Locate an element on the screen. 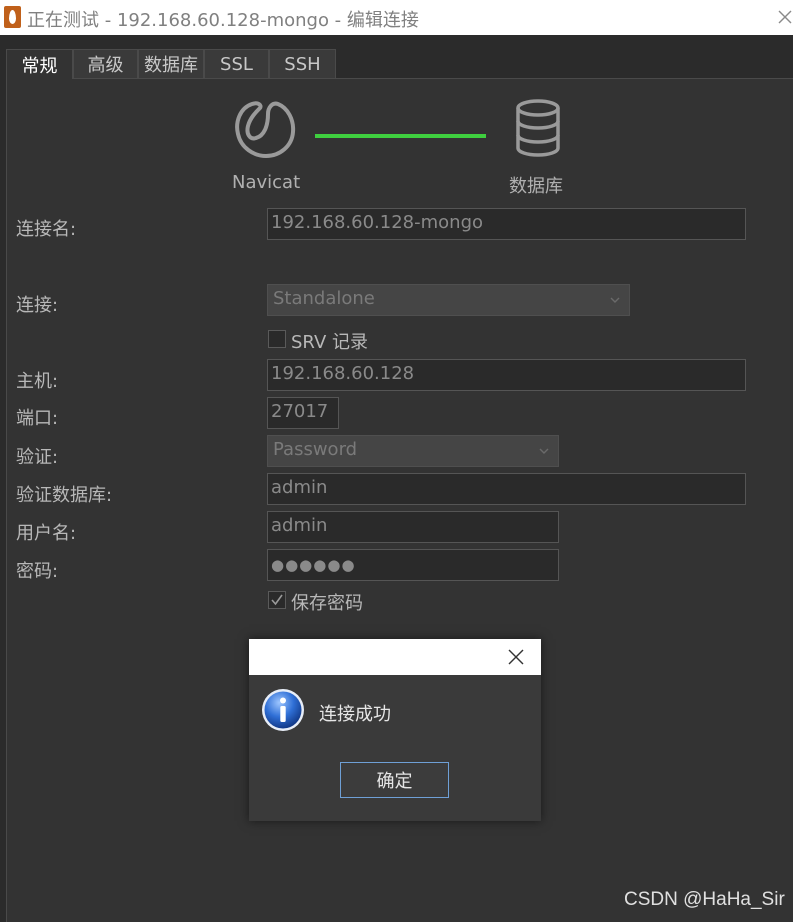 Image resolution: width=793 pixels, height=922 pixels. watermark: CSDN @HaHa_Sir is located at coordinates (704, 899).